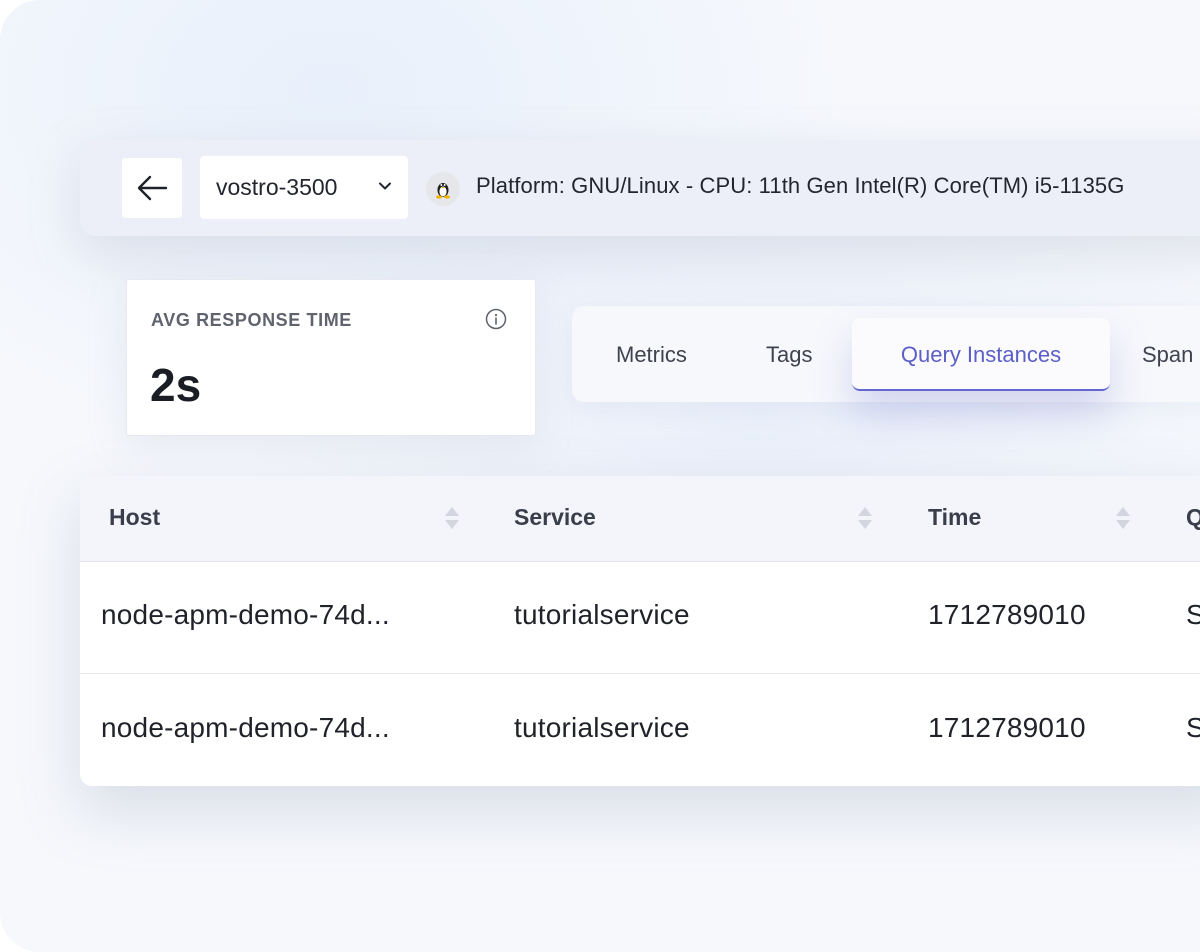 Image resolution: width=1200 pixels, height=952 pixels. I want to click on tab-query-instances: Query Instances, so click(981, 354).